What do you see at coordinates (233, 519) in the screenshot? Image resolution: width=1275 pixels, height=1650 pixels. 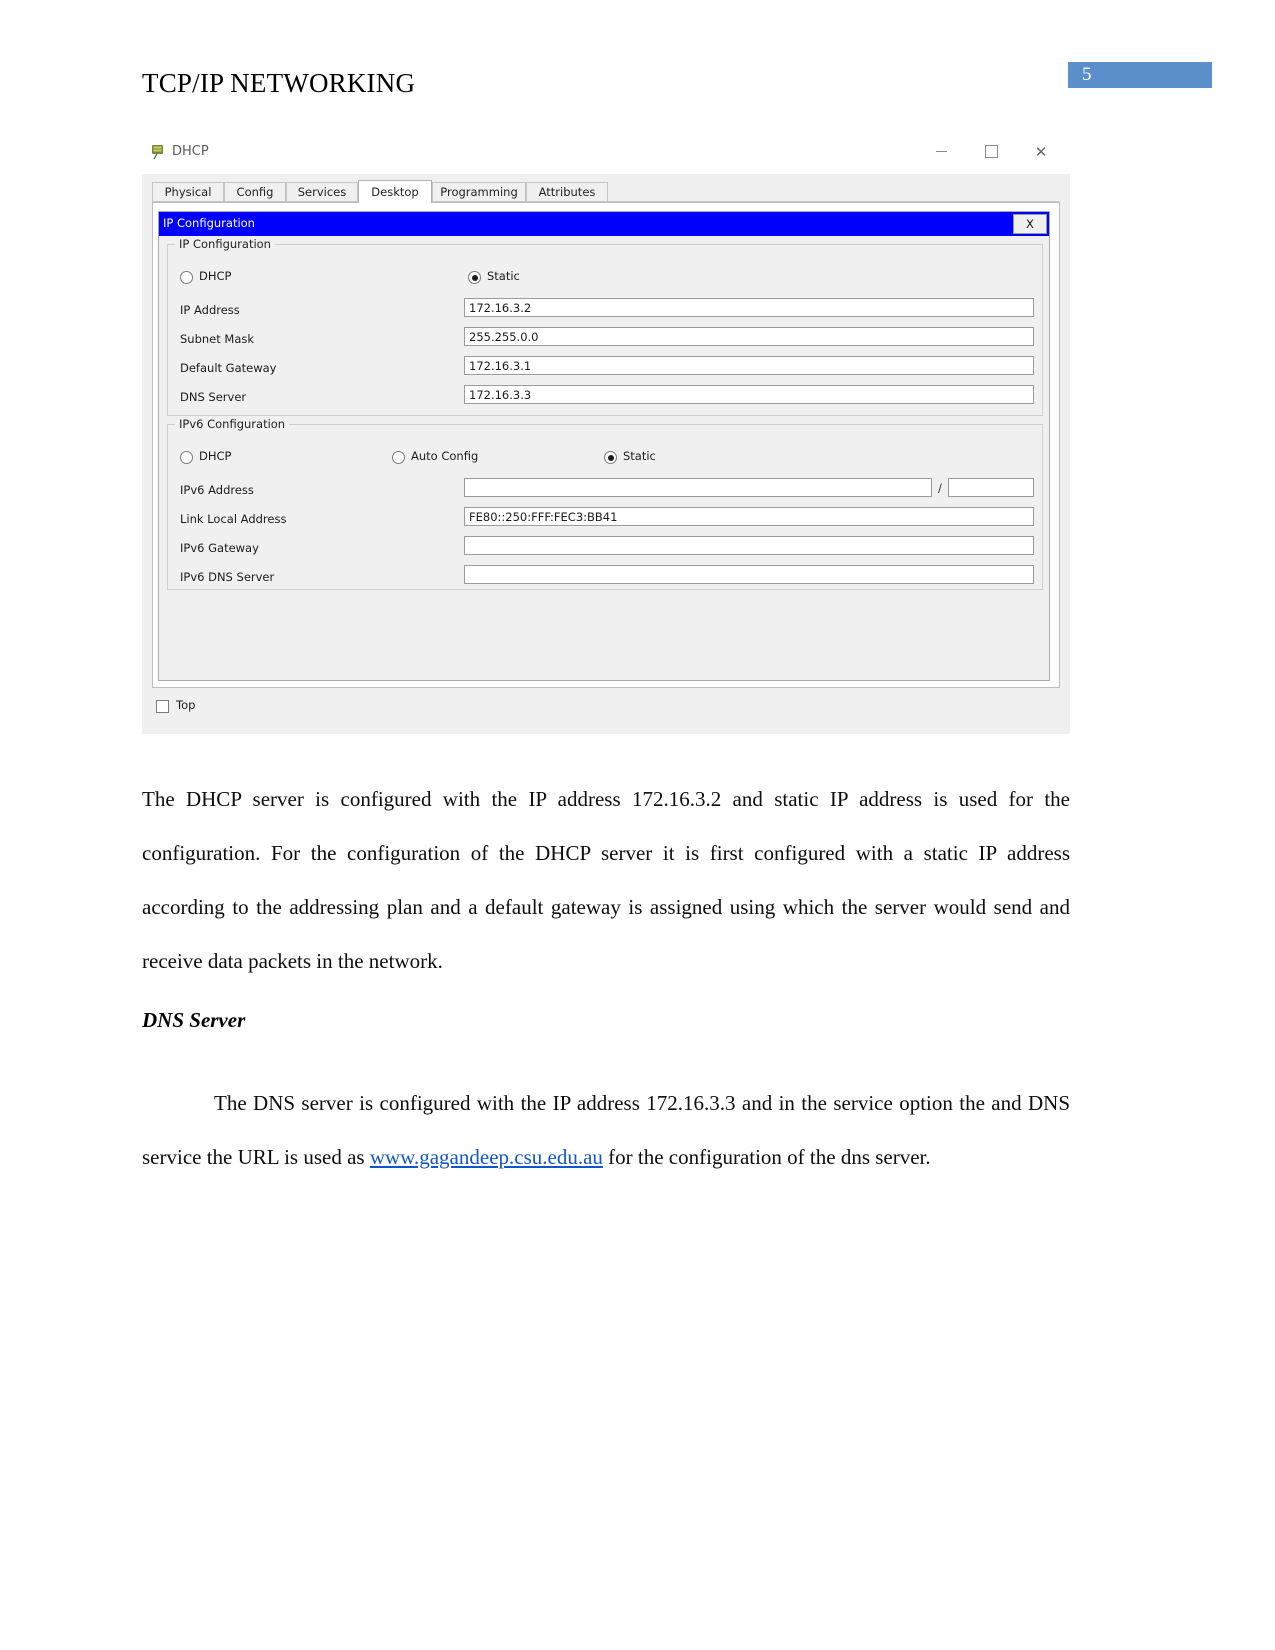 I see `link-local-address-label: Link Local Address` at bounding box center [233, 519].